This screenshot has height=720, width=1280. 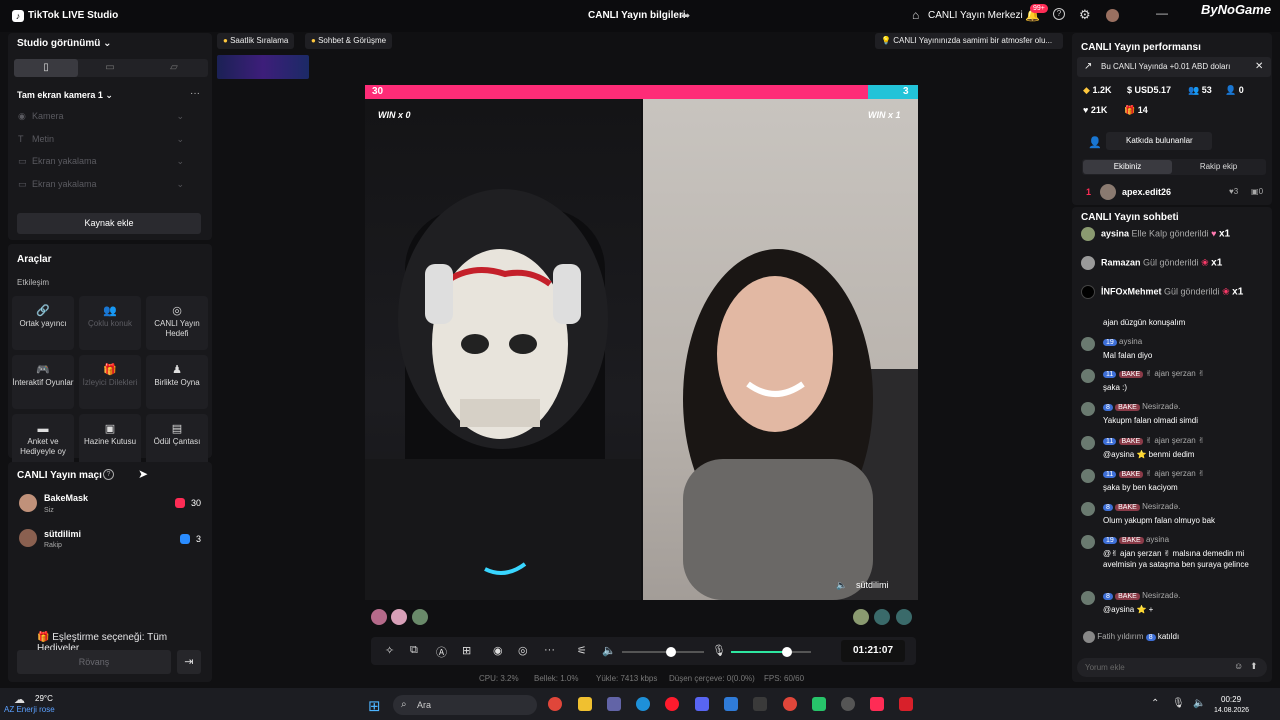 I want to click on studio-view-dropdown: Studio görünümü ⌄, so click(x=64, y=43).